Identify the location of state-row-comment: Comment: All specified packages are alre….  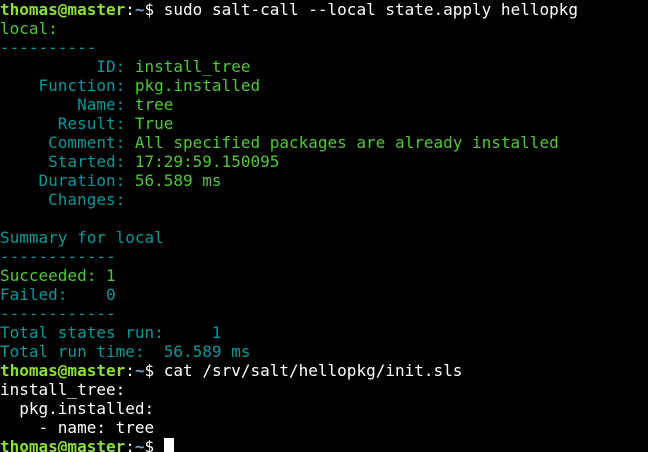
(324, 142).